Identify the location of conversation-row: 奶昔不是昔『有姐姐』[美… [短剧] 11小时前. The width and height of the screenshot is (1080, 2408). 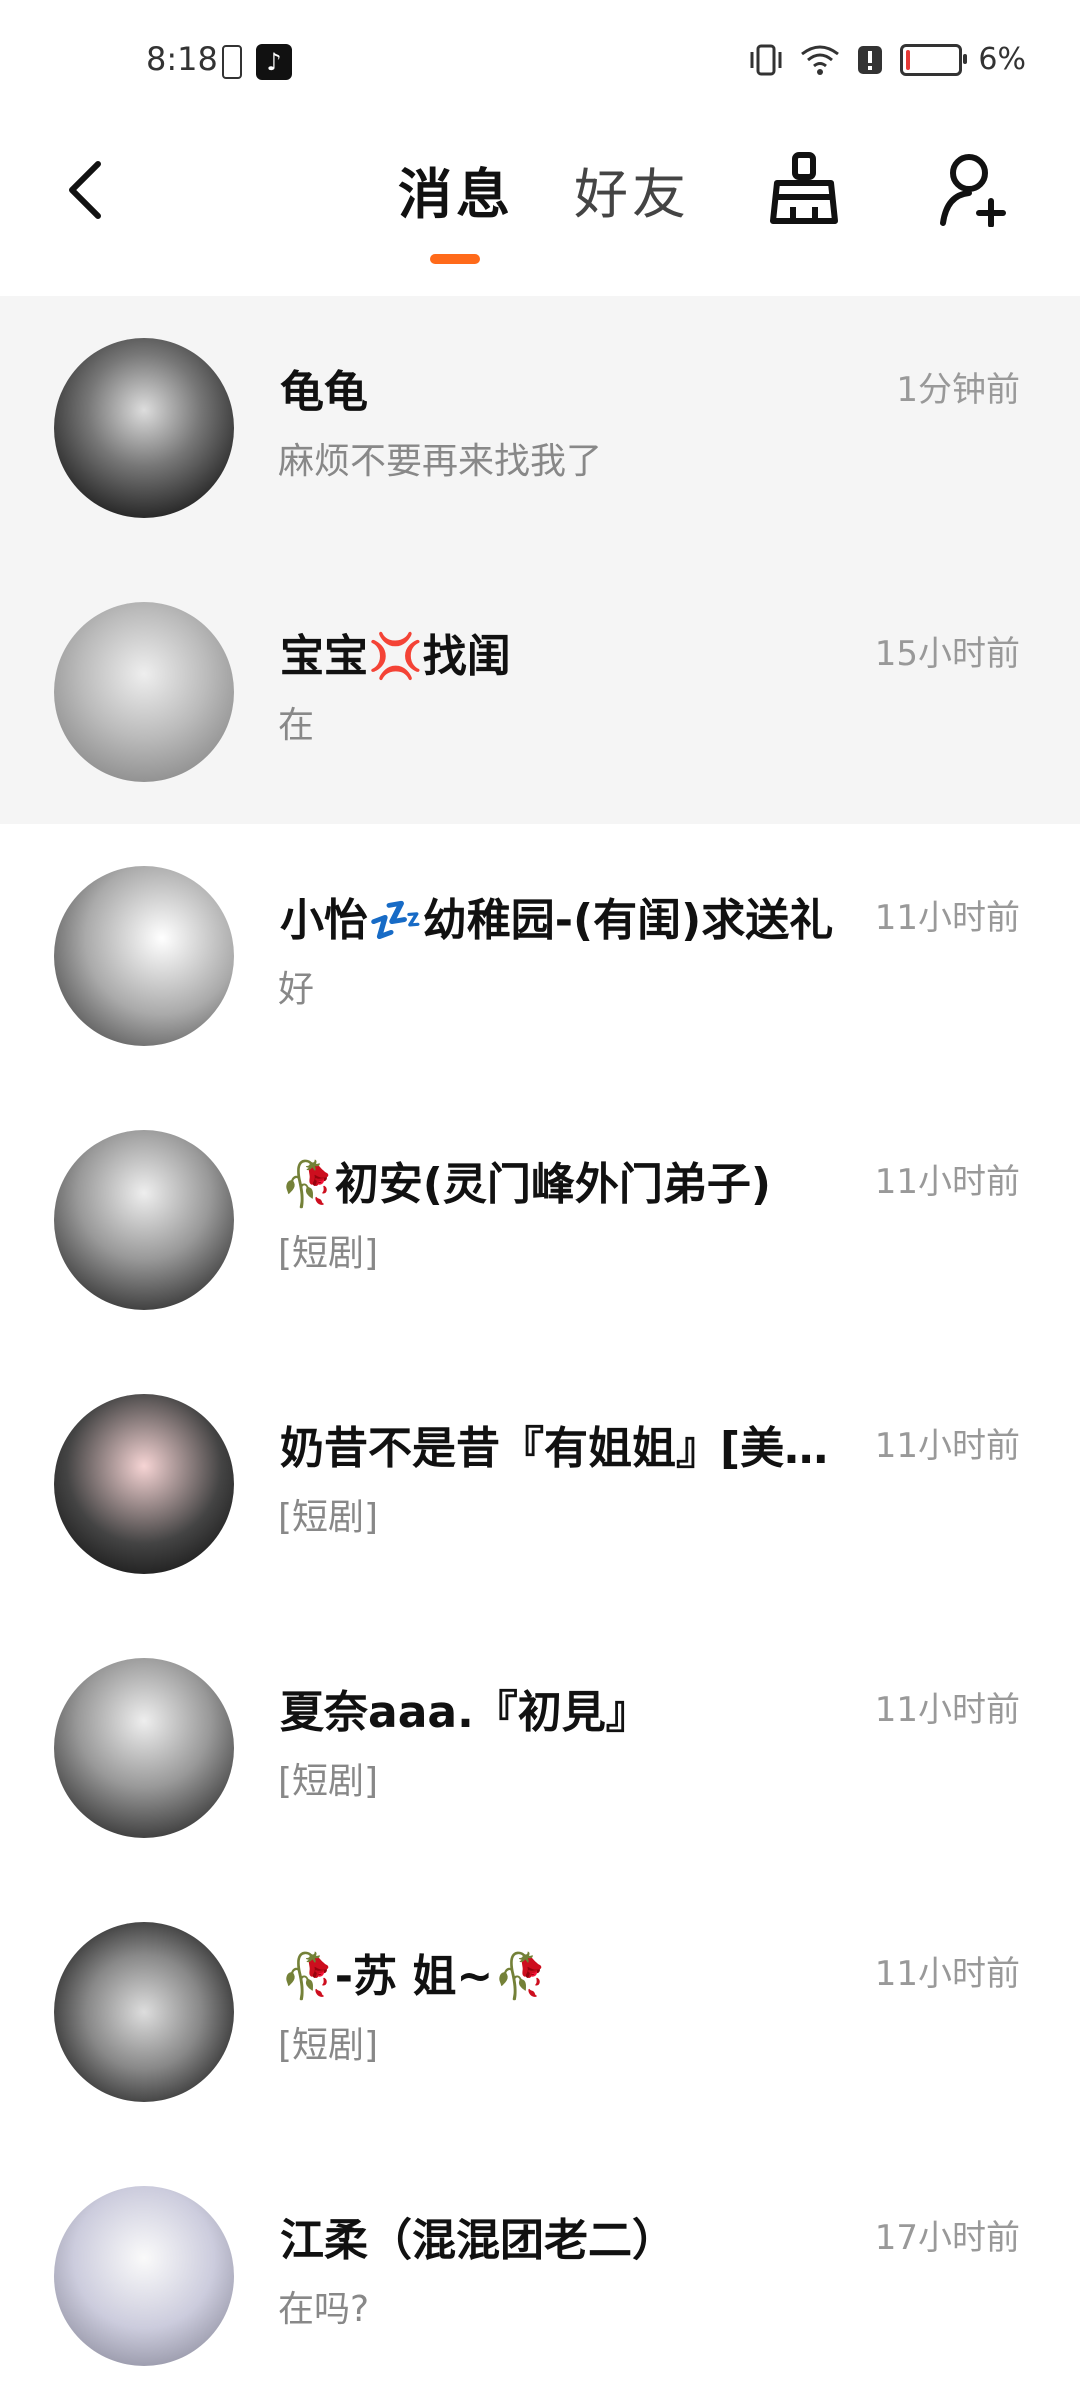
(540, 1484).